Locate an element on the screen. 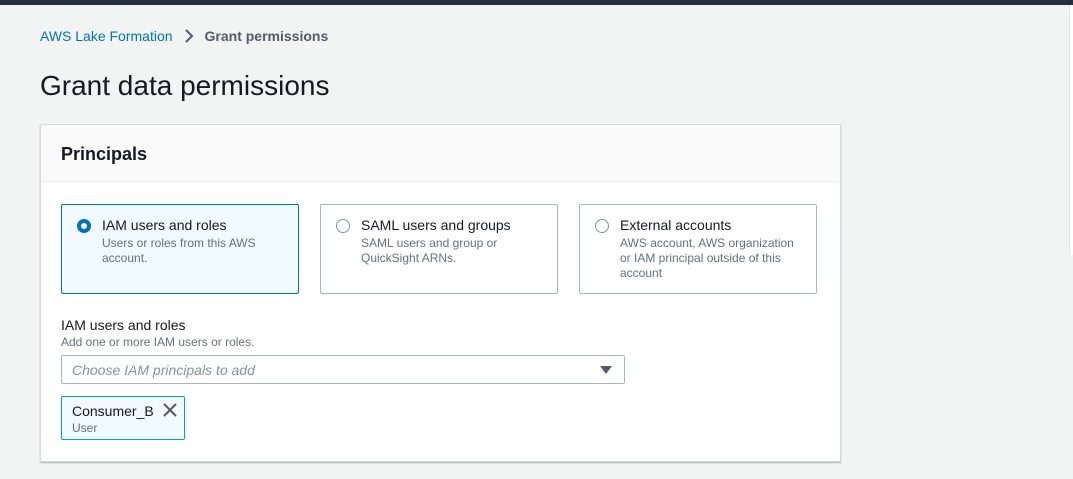  tile-title: SAML users and groups is located at coordinates (436, 225).